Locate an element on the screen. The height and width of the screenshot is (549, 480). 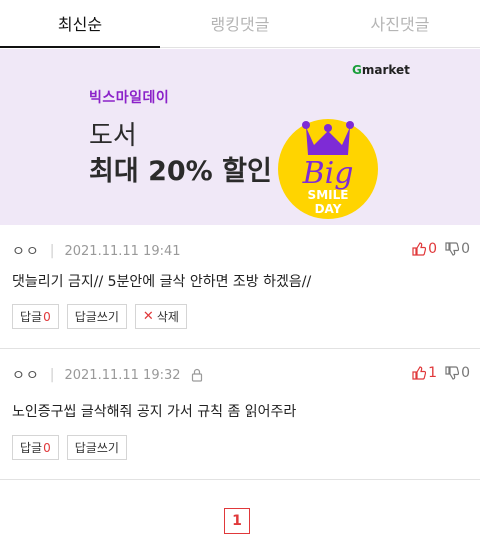
like-button: 0 is located at coordinates (424, 249).